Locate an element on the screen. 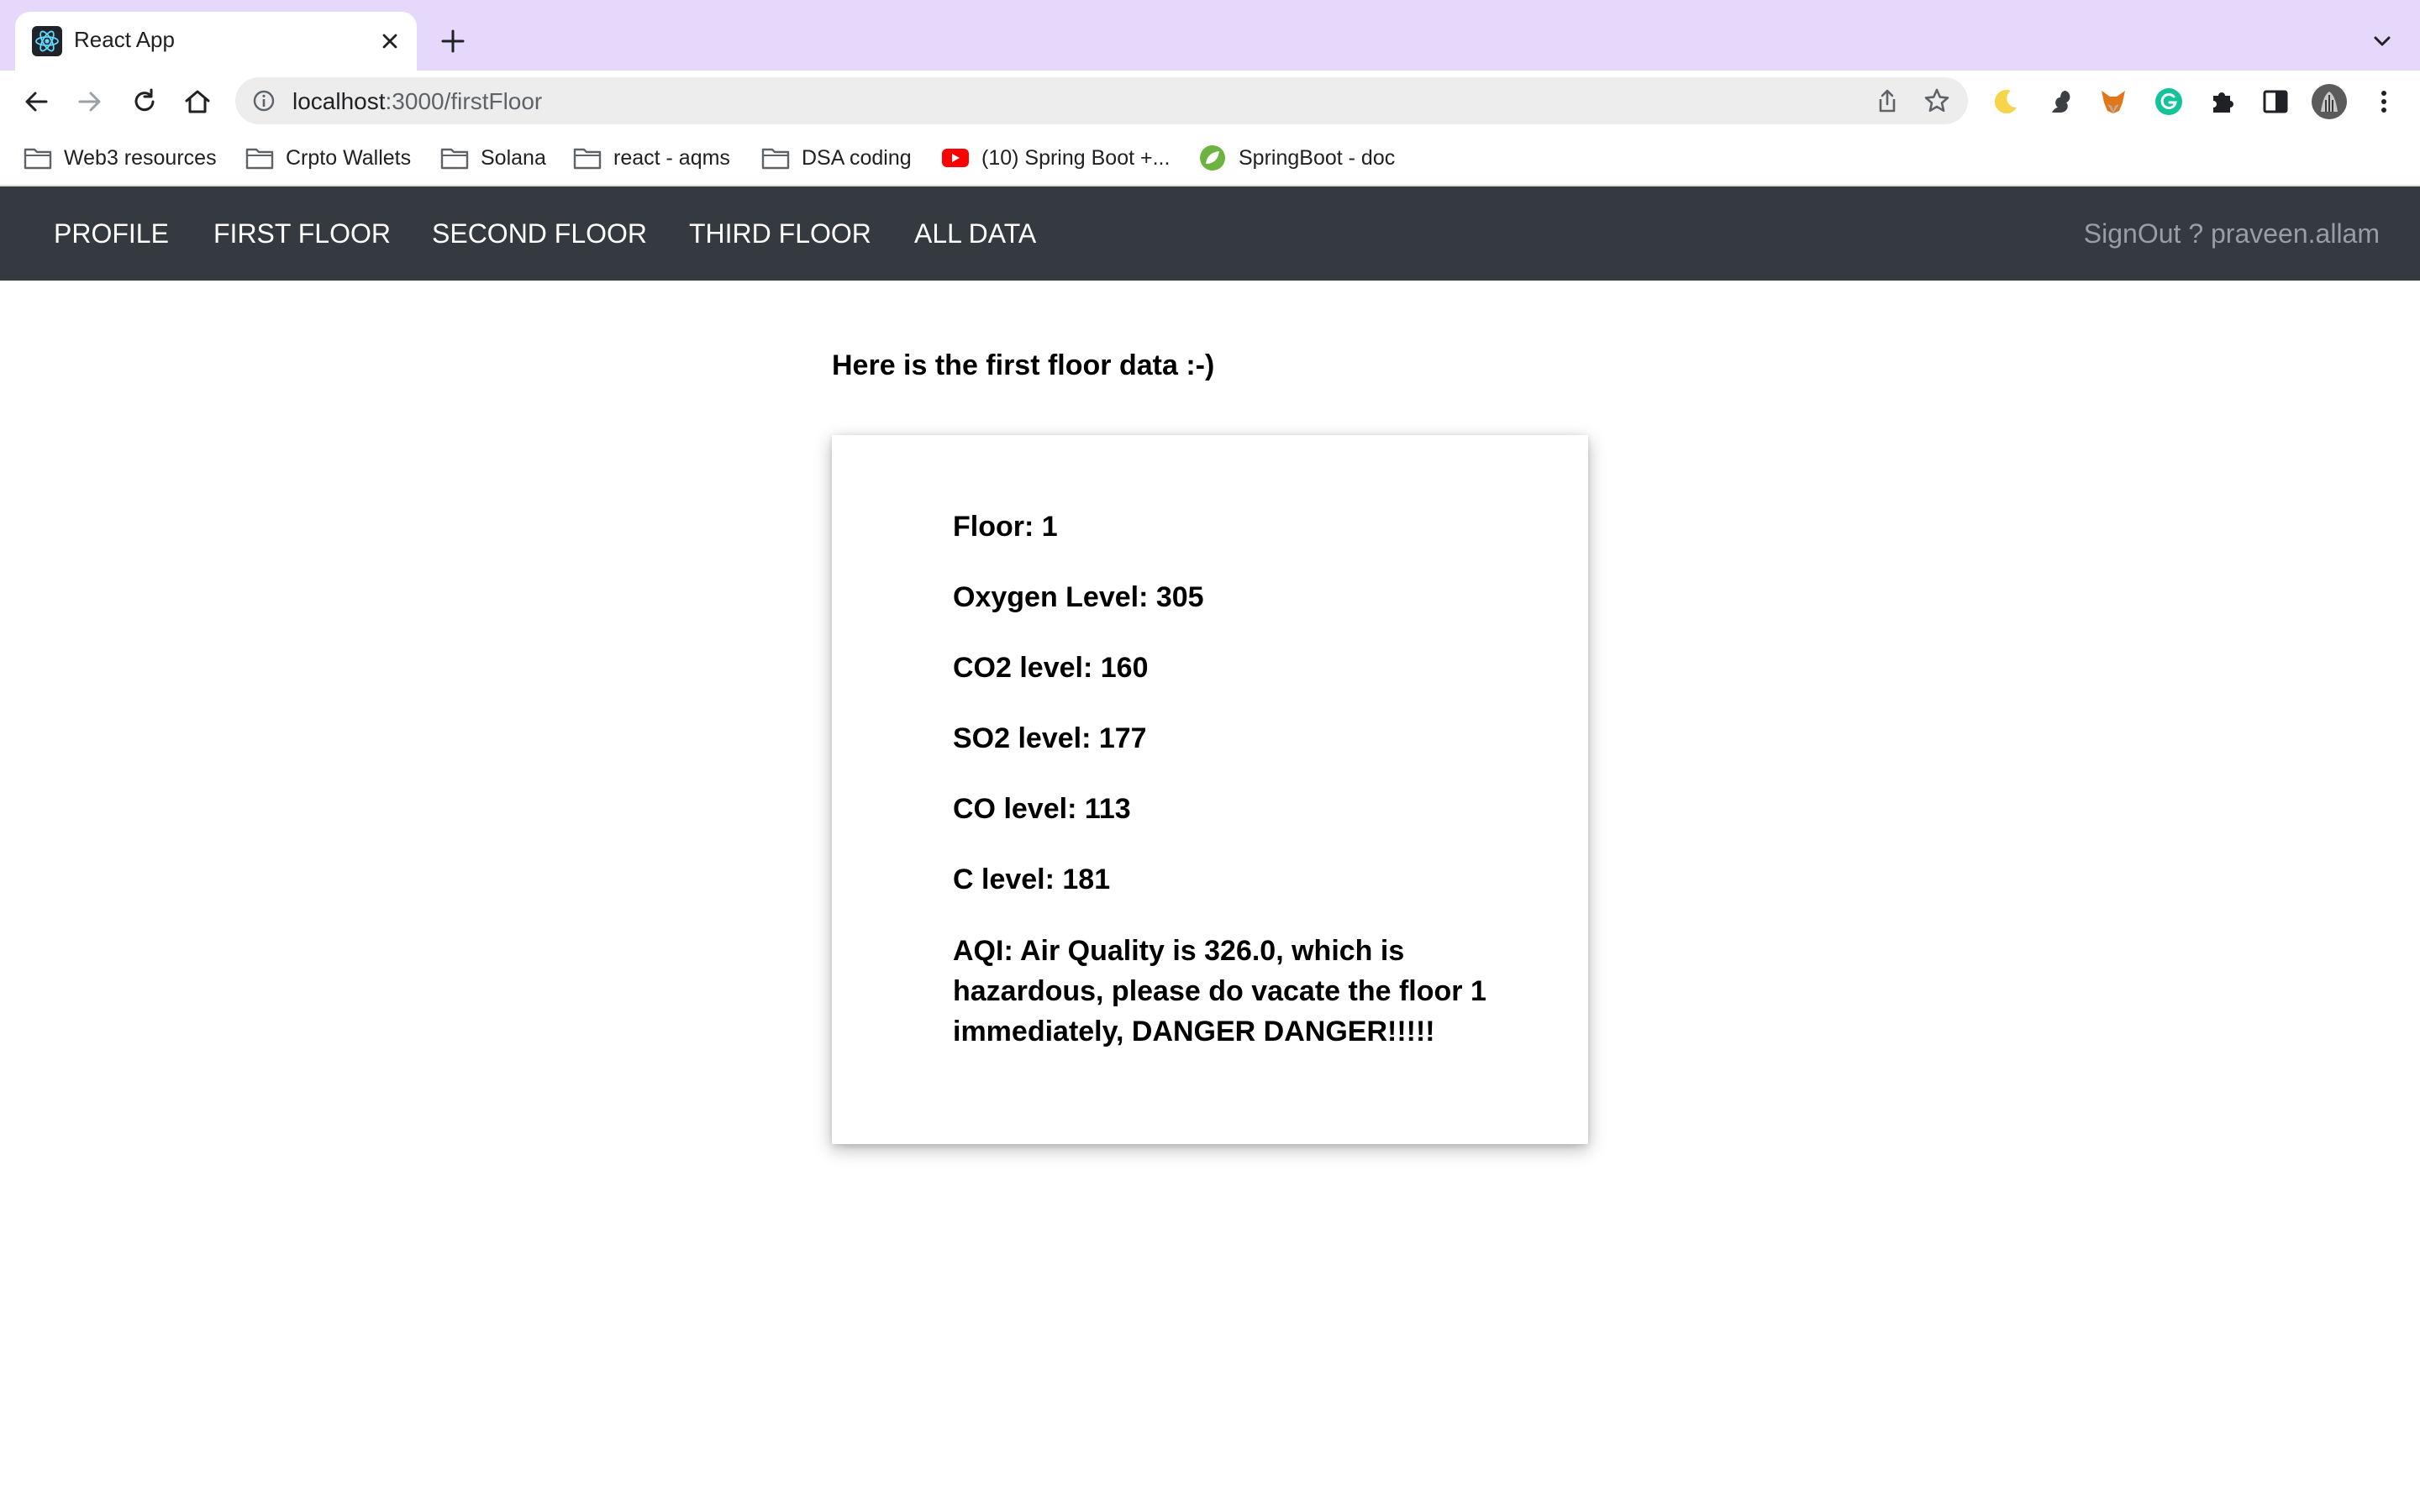  chevron-down-icon is located at coordinates (2383, 41).